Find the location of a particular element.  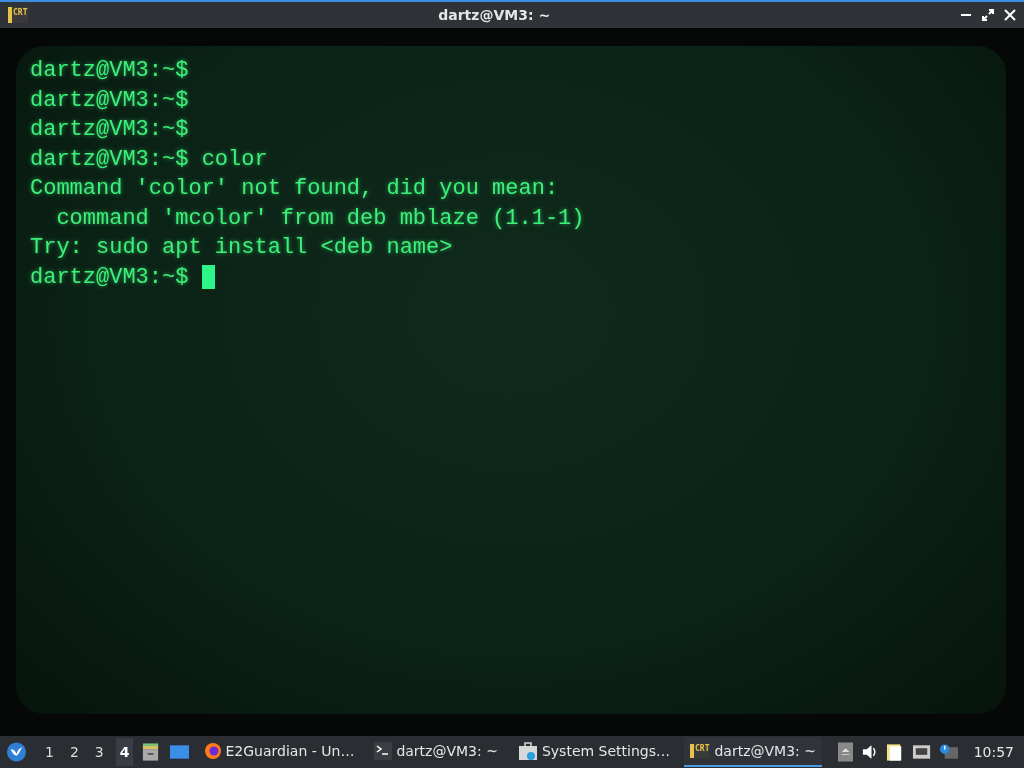

notification-icon is located at coordinates (948, 752).